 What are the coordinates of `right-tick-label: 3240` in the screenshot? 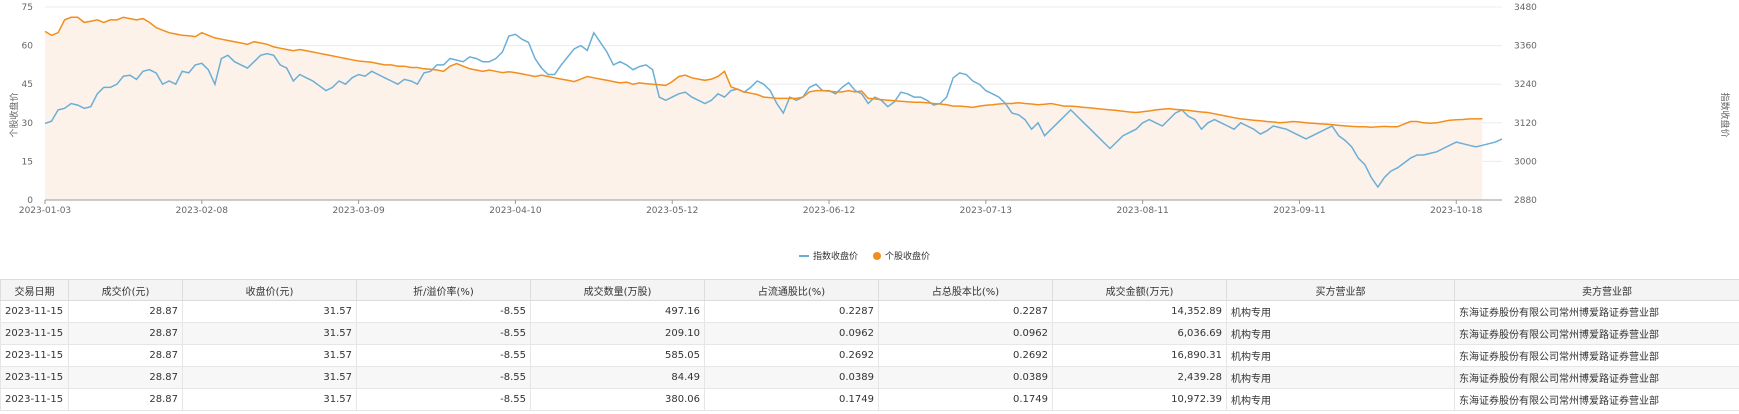 It's located at (1525, 85).